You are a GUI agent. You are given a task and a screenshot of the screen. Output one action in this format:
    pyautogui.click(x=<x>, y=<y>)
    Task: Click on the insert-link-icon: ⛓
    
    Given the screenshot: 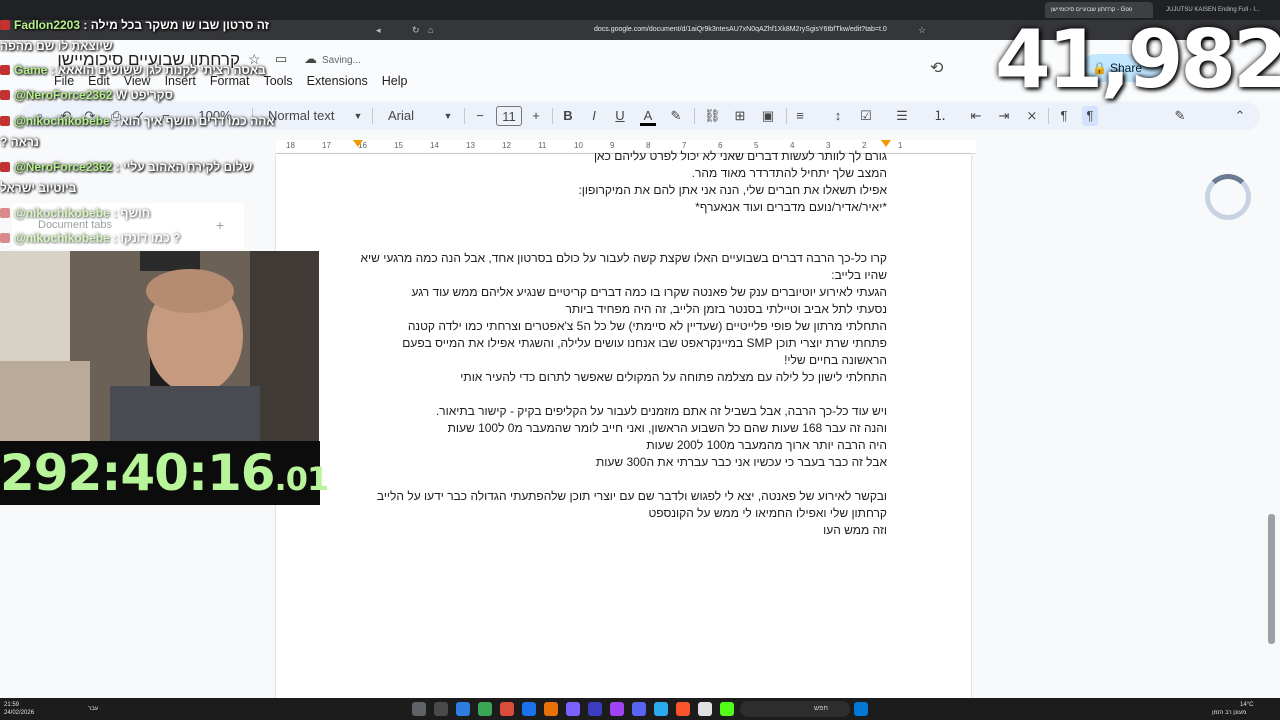 What is the action you would take?
    pyautogui.click(x=712, y=116)
    